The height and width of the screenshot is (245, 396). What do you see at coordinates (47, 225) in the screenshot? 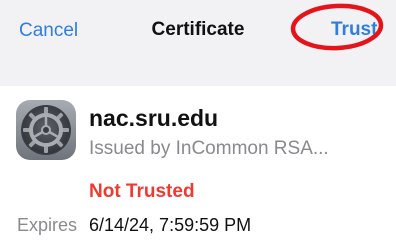
I see `expires-label: Expires` at bounding box center [47, 225].